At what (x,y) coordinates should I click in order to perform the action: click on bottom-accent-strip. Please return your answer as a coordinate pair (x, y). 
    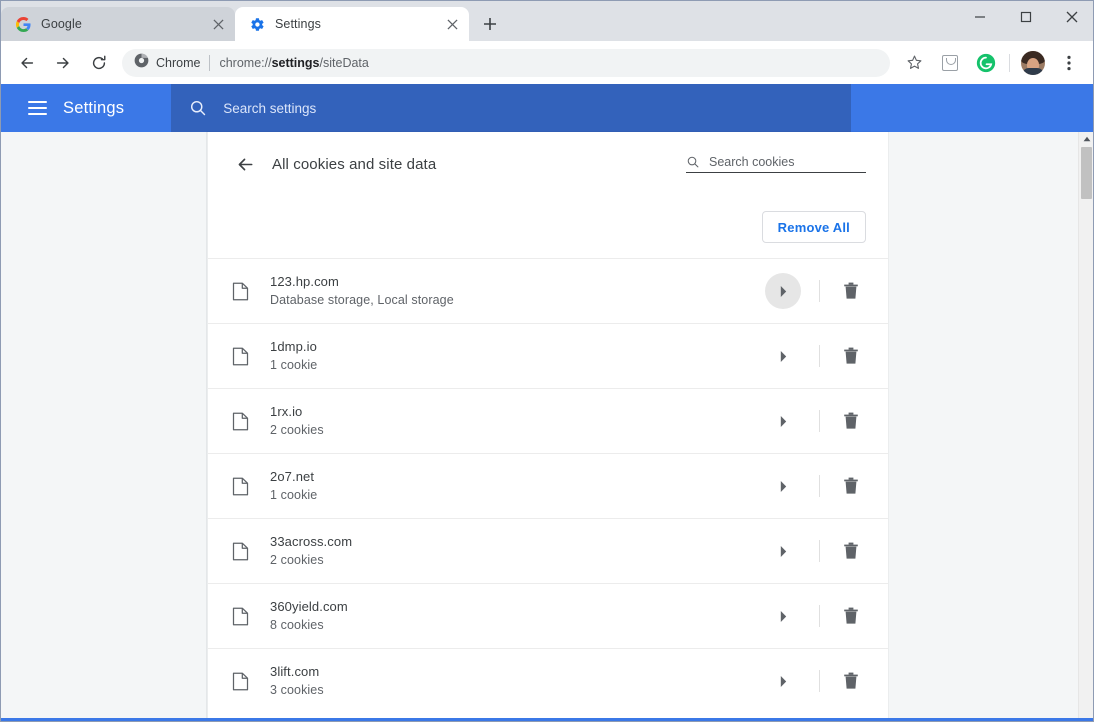
    Looking at the image, I should click on (547, 719).